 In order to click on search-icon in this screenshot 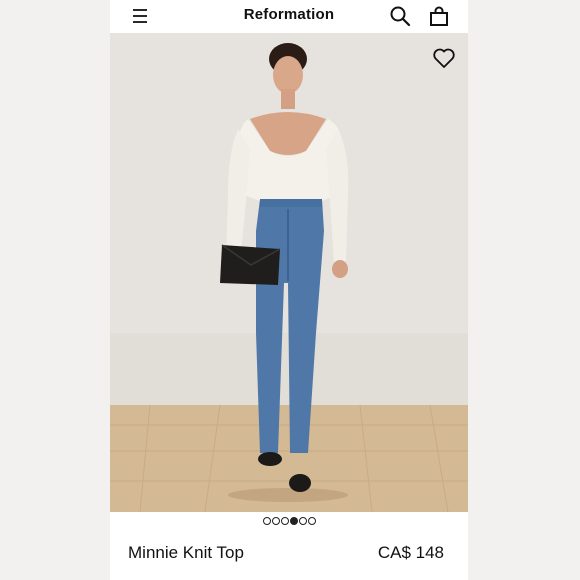, I will do `click(400, 16)`.